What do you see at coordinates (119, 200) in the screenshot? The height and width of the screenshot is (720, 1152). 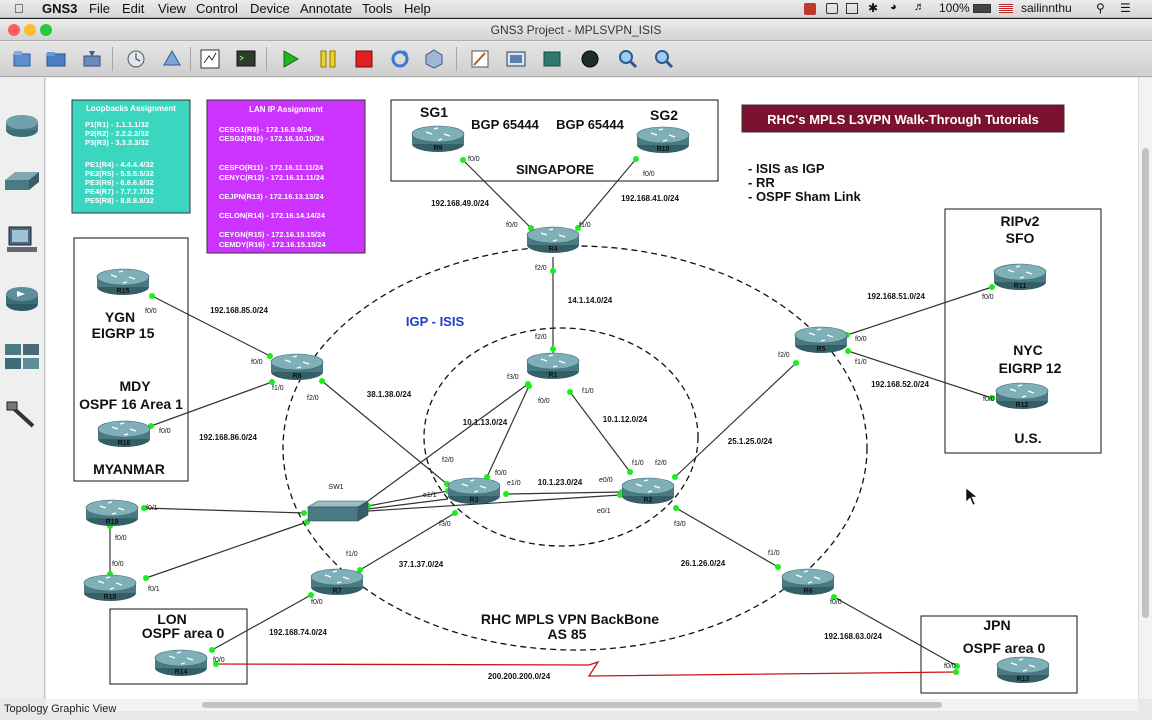 I see `svg-text: PE5(R8) - 8.8.8.8/32` at bounding box center [119, 200].